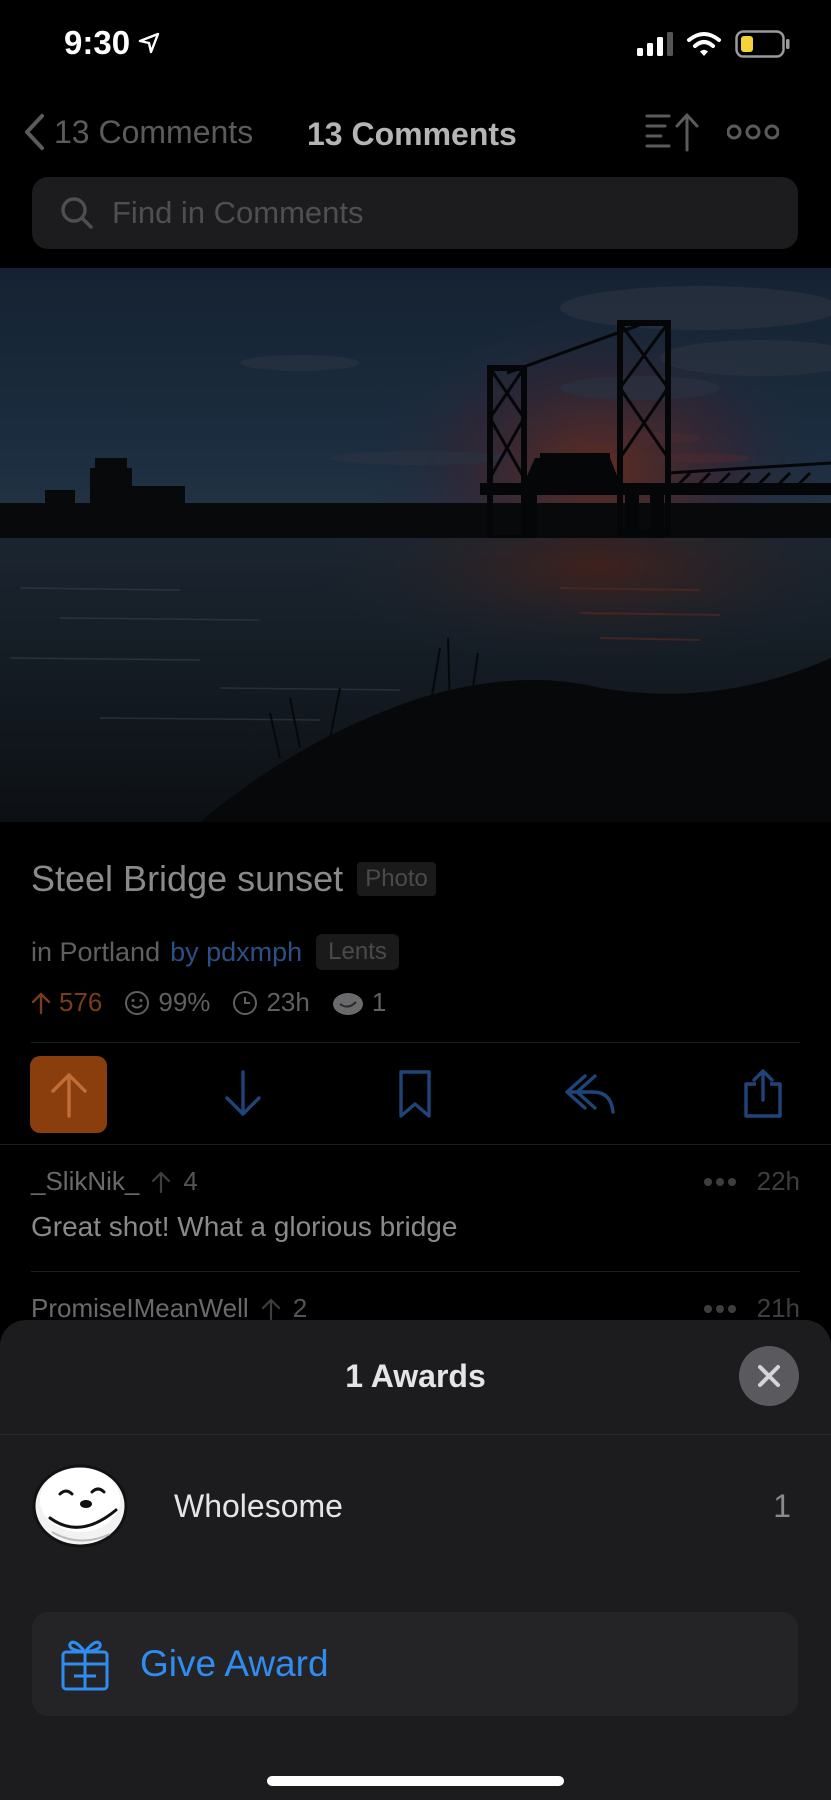  I want to click on cellular-signal-icon, so click(655, 44).